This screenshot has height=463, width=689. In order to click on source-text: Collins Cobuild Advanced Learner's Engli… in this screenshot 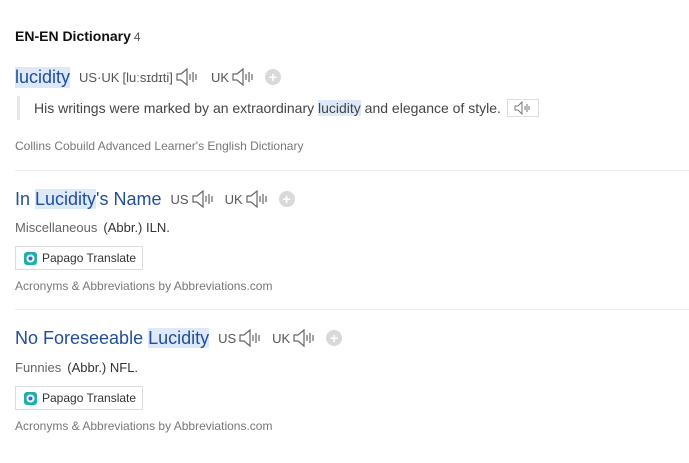, I will do `click(159, 146)`.